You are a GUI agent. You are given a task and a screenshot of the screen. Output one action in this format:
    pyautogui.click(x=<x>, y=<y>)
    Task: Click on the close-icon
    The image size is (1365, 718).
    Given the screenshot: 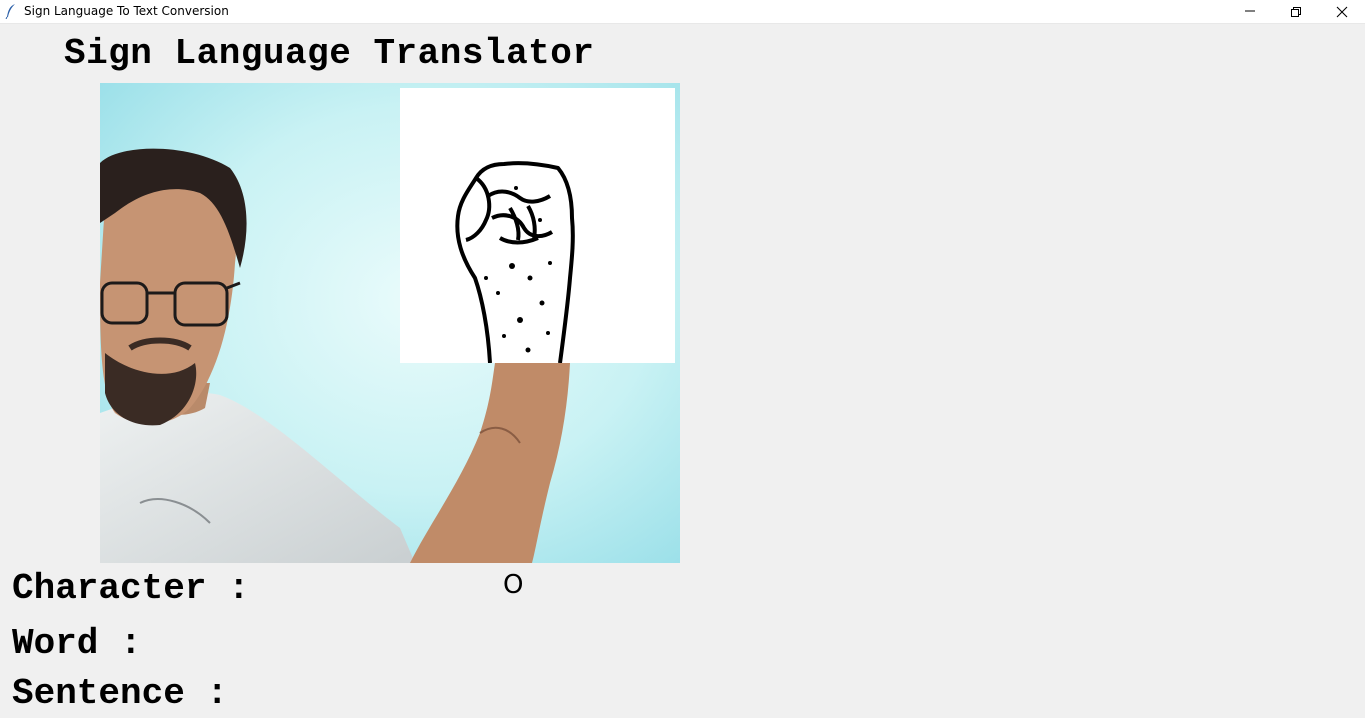 What is the action you would take?
    pyautogui.click(x=1342, y=12)
    